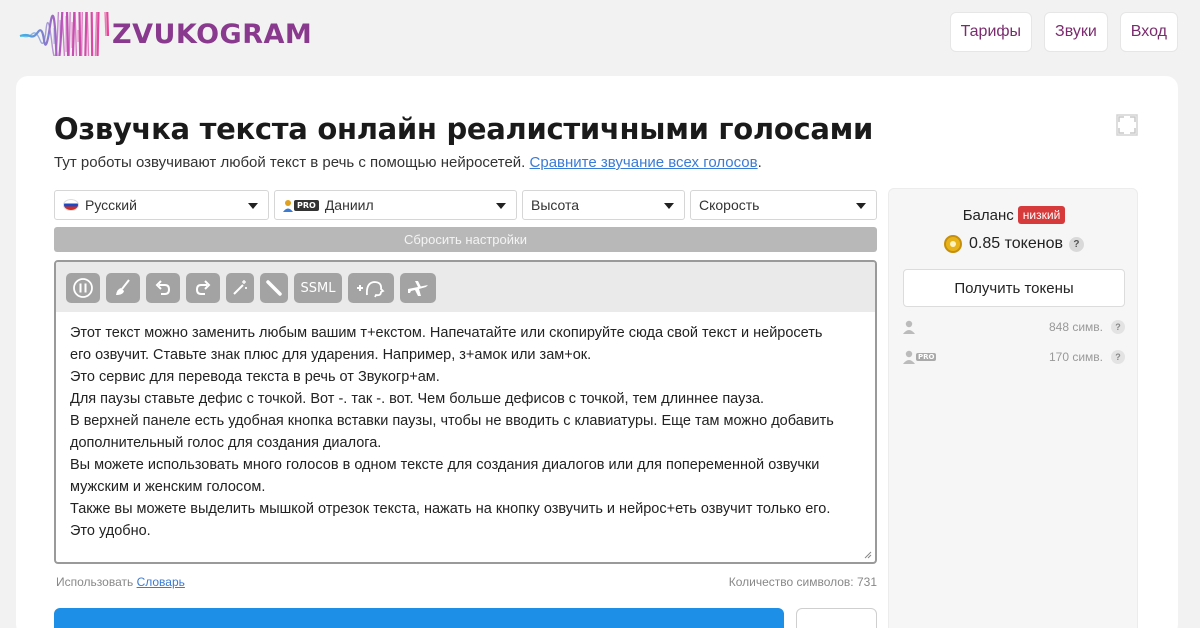 Image resolution: width=1200 pixels, height=628 pixels. I want to click on add-voice-button, so click(371, 288).